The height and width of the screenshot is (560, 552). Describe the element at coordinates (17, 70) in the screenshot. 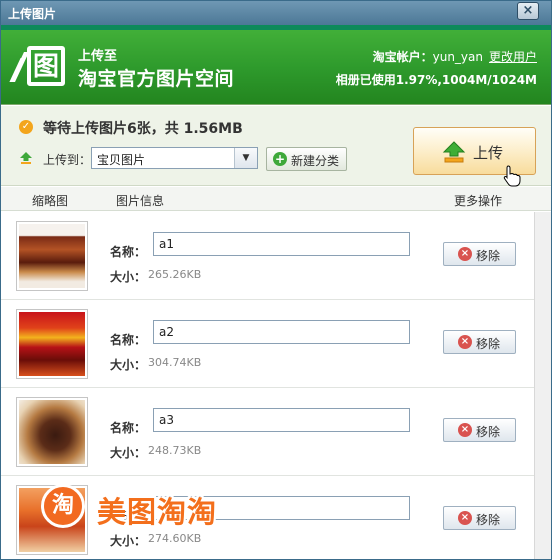

I see `logo-slash` at that location.